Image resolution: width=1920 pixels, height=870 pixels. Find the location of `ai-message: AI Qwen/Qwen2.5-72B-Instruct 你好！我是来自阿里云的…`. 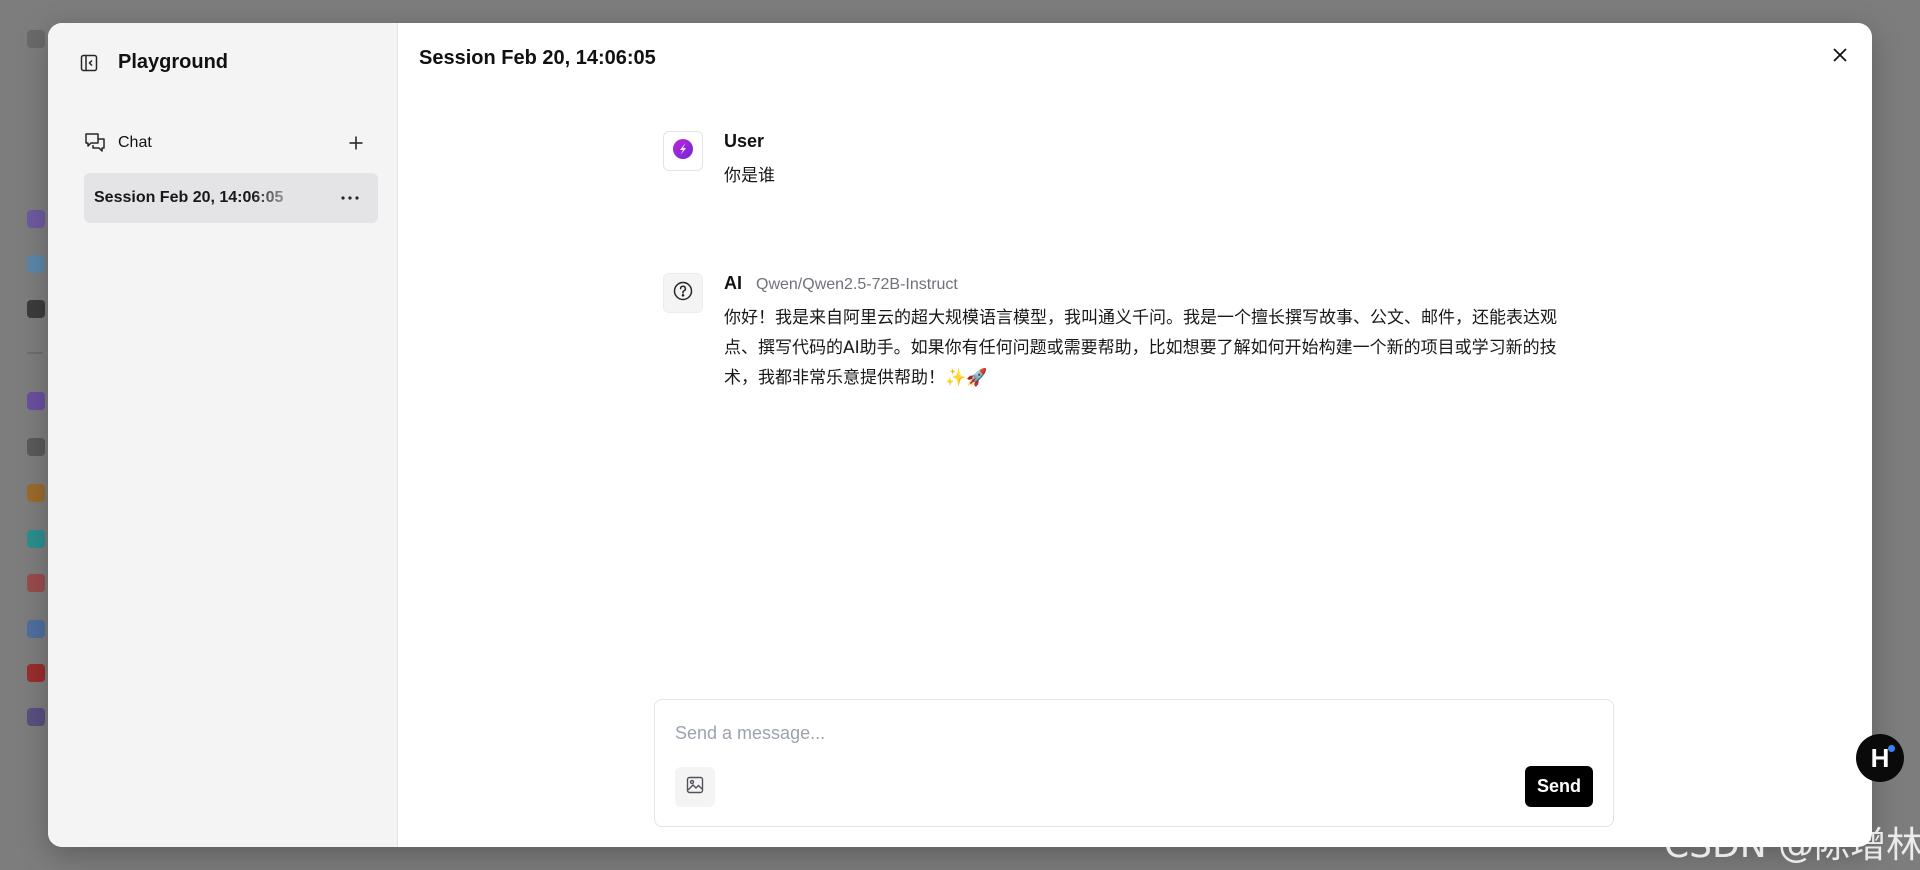

ai-message: AI Qwen/Qwen2.5-72B-Instruct 你好！我是来自阿里云的… is located at coordinates (1110, 333).